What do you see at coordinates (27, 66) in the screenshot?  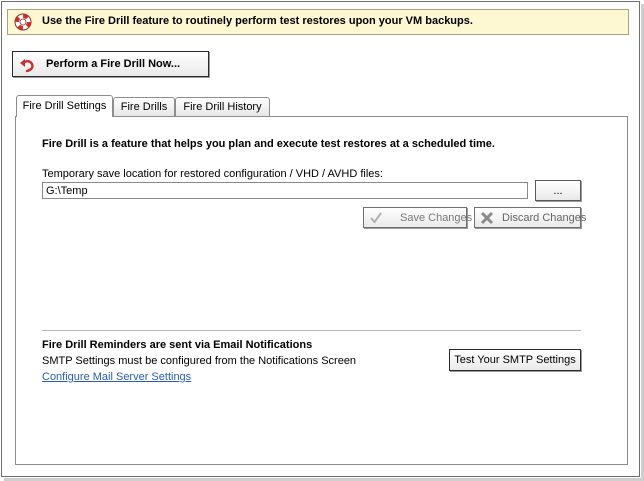 I see `undo-arrow-icon` at bounding box center [27, 66].